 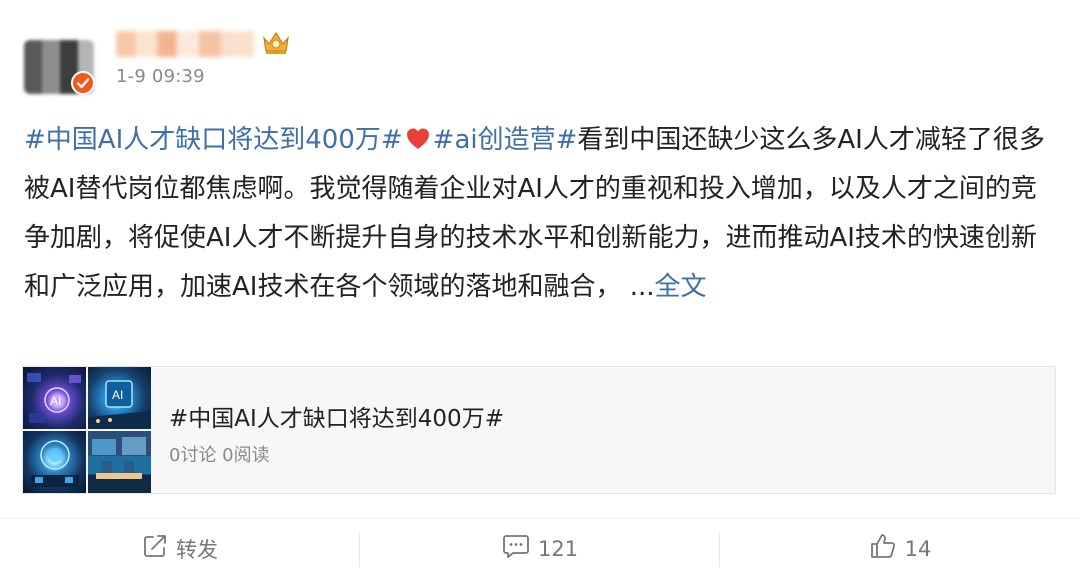 What do you see at coordinates (681, 287) in the screenshot?
I see `full-text-link: 全文` at bounding box center [681, 287].